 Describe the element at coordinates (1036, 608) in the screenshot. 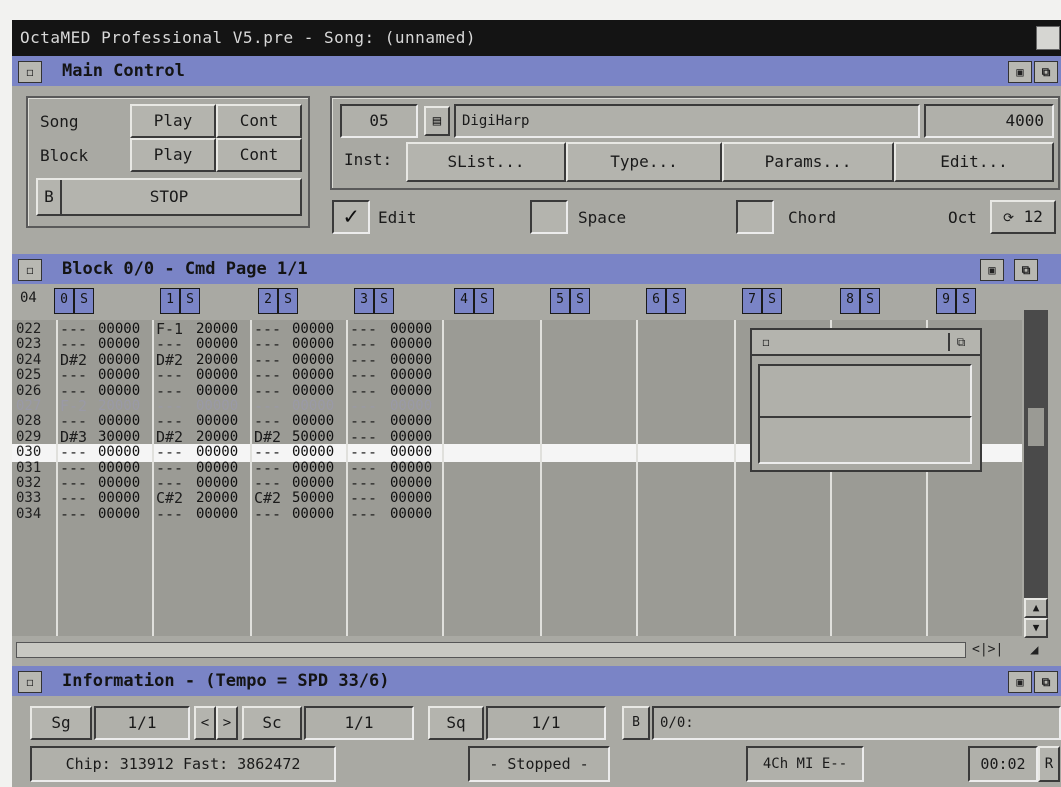

I see `scroll-up-icon: ▲` at that location.